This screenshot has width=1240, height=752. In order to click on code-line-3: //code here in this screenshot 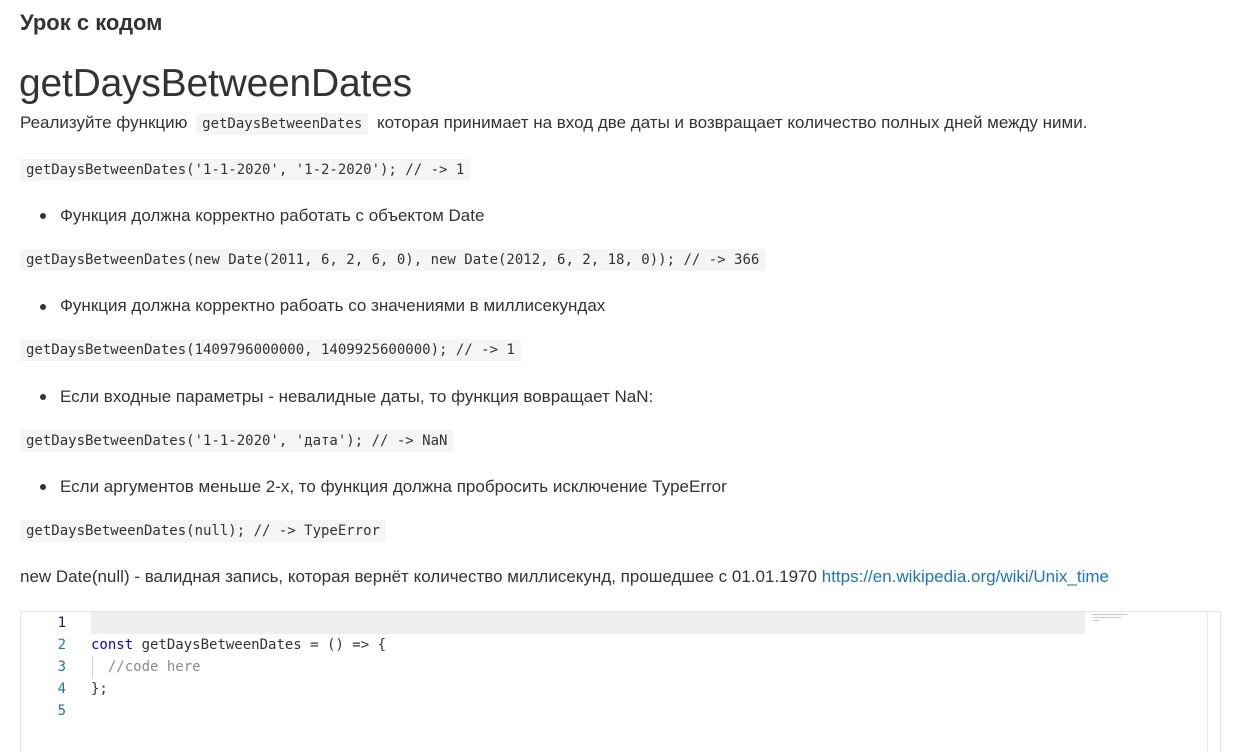, I will do `click(146, 667)`.